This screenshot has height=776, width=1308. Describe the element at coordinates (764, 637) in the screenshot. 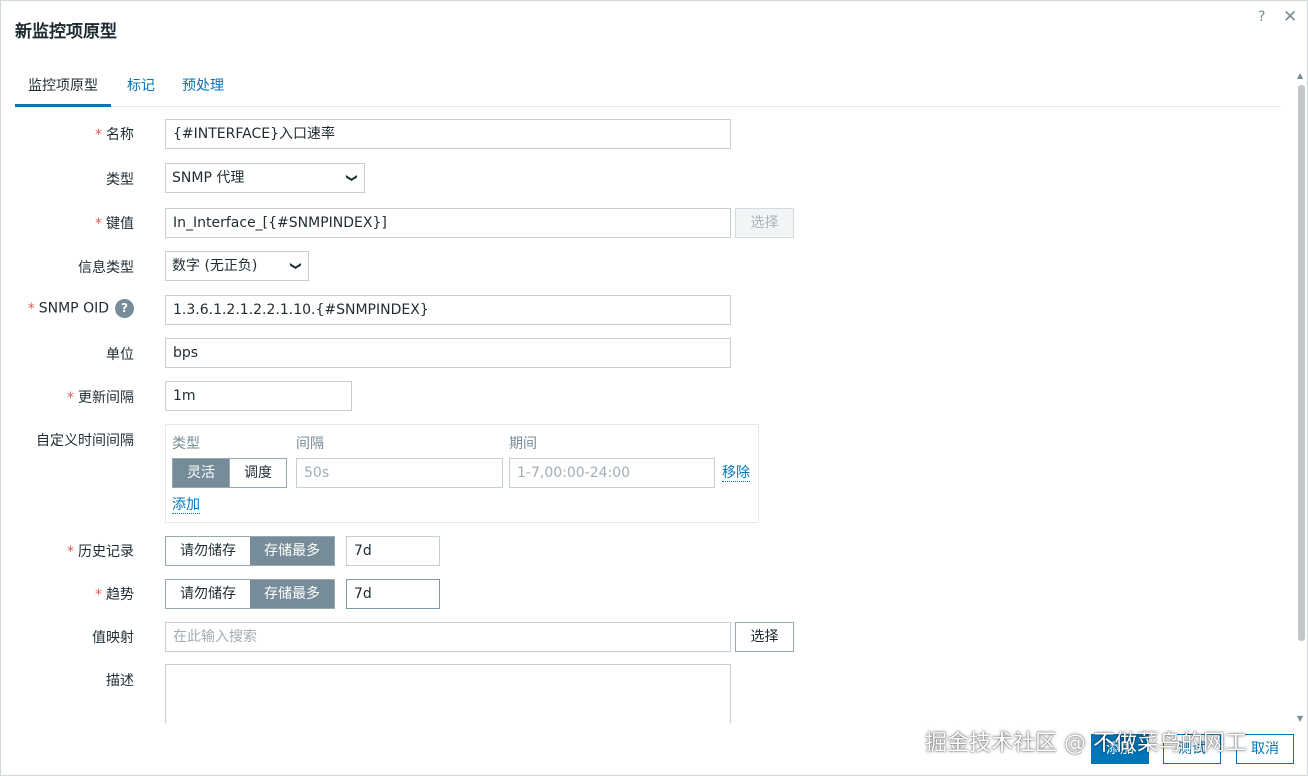

I see `valuemap-select-button: 选择` at that location.